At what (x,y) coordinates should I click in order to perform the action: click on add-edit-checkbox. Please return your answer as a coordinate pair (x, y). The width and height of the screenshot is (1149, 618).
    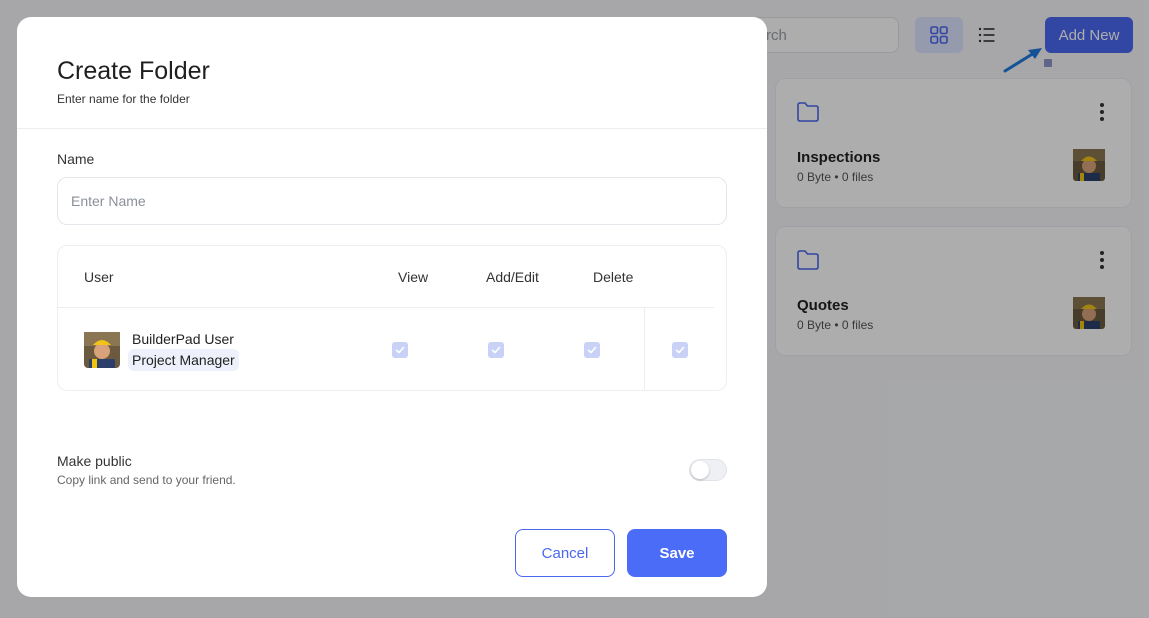
    Looking at the image, I should click on (496, 350).